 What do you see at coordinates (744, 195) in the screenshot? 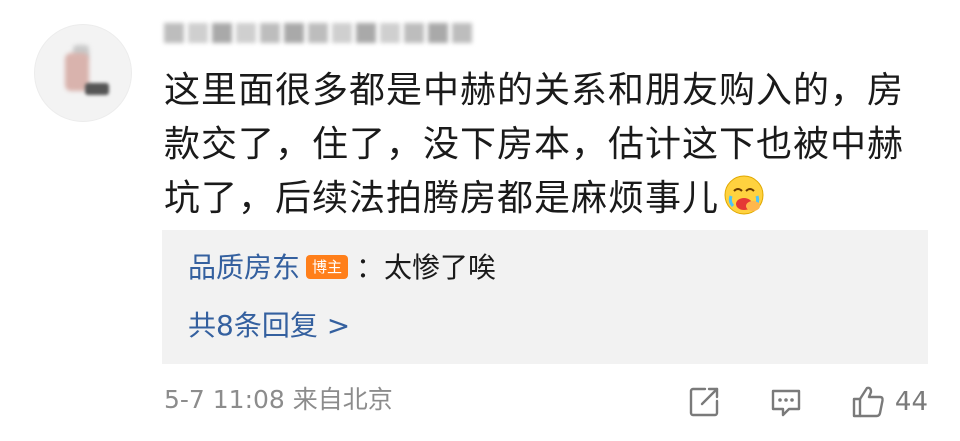
I see `crying-face-emoji-icon` at bounding box center [744, 195].